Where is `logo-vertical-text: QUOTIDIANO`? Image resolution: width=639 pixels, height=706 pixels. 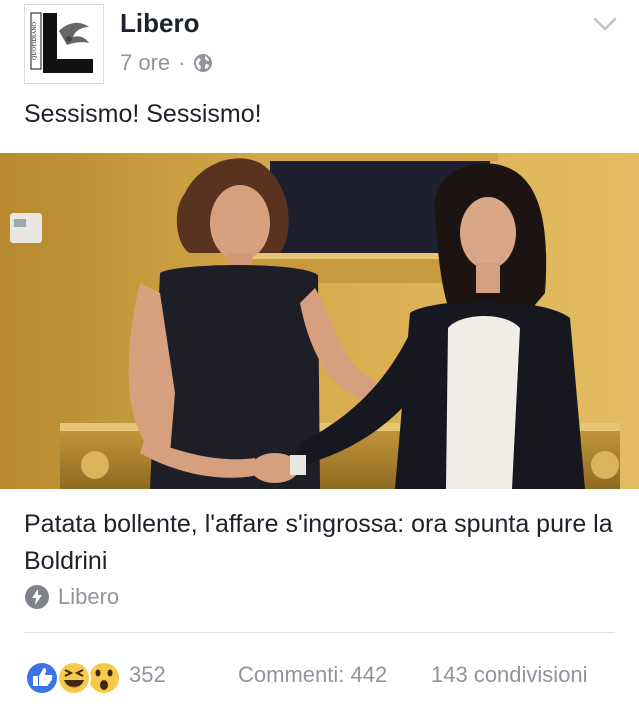
logo-vertical-text: QUOTIDIANO is located at coordinates (35, 40).